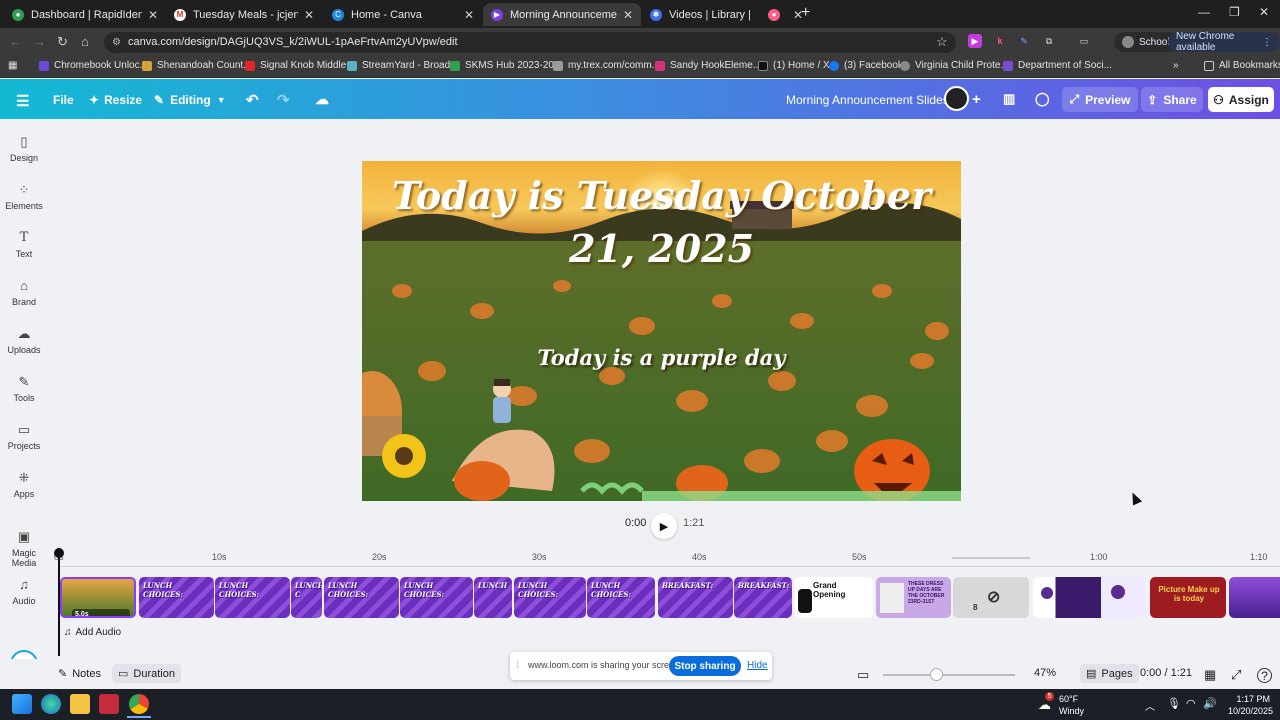 The height and width of the screenshot is (720, 1280). I want to click on browser-tab-recording: ● ✕, so click(781, 14).